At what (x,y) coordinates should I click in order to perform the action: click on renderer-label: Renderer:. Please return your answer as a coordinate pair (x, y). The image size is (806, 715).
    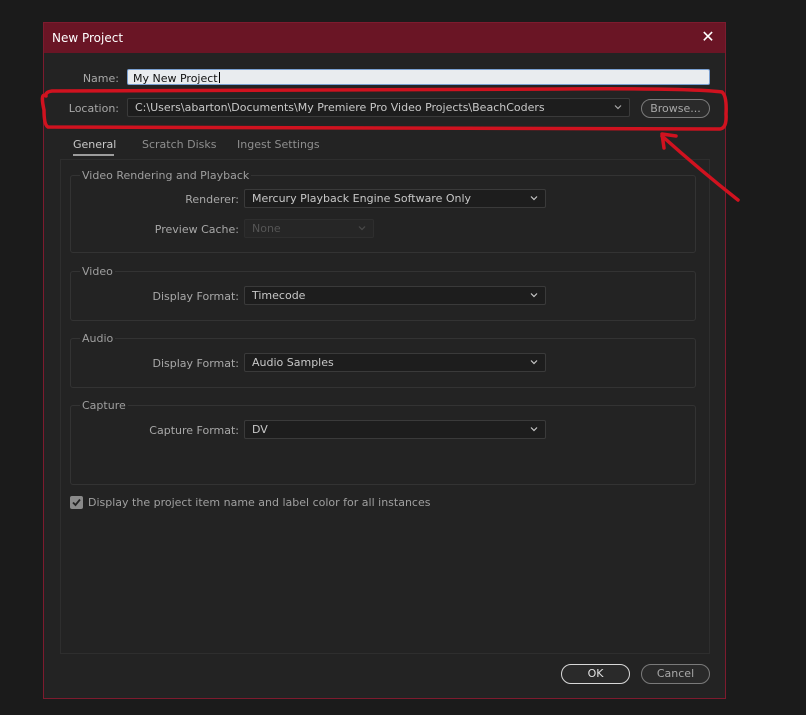
    Looking at the image, I should click on (212, 199).